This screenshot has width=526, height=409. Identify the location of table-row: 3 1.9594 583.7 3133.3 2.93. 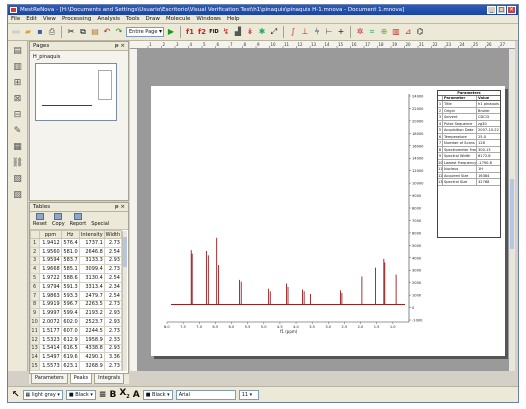
(76, 260).